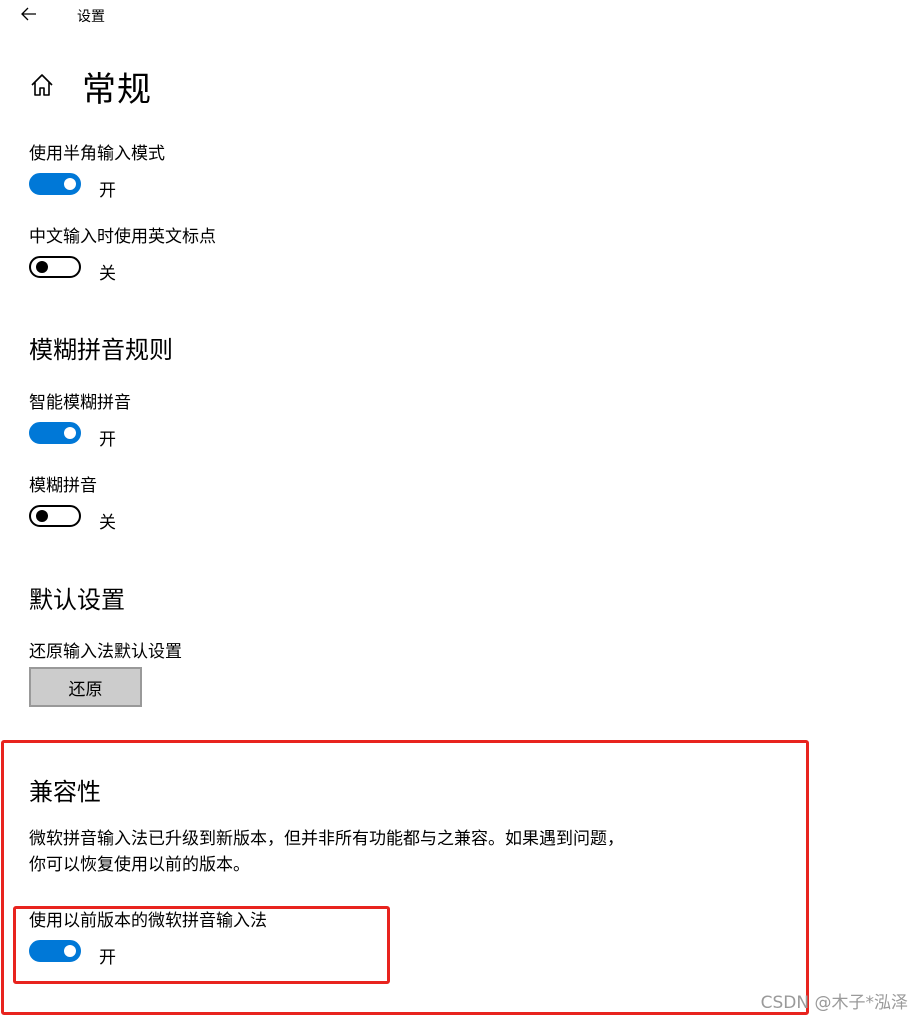 The image size is (922, 1017). Describe the element at coordinates (55, 516) in the screenshot. I see `fuzzy-pinyin-toggle` at that location.